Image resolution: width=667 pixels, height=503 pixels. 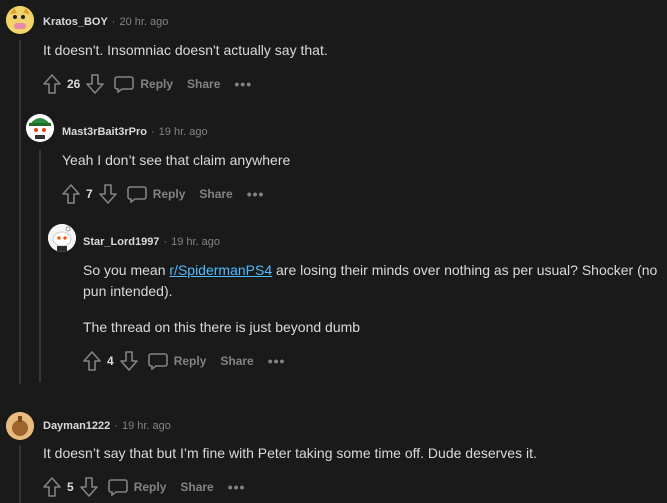 I want to click on comment-meta: Dayman1222 · 19 hr. ago, so click(x=107, y=426).